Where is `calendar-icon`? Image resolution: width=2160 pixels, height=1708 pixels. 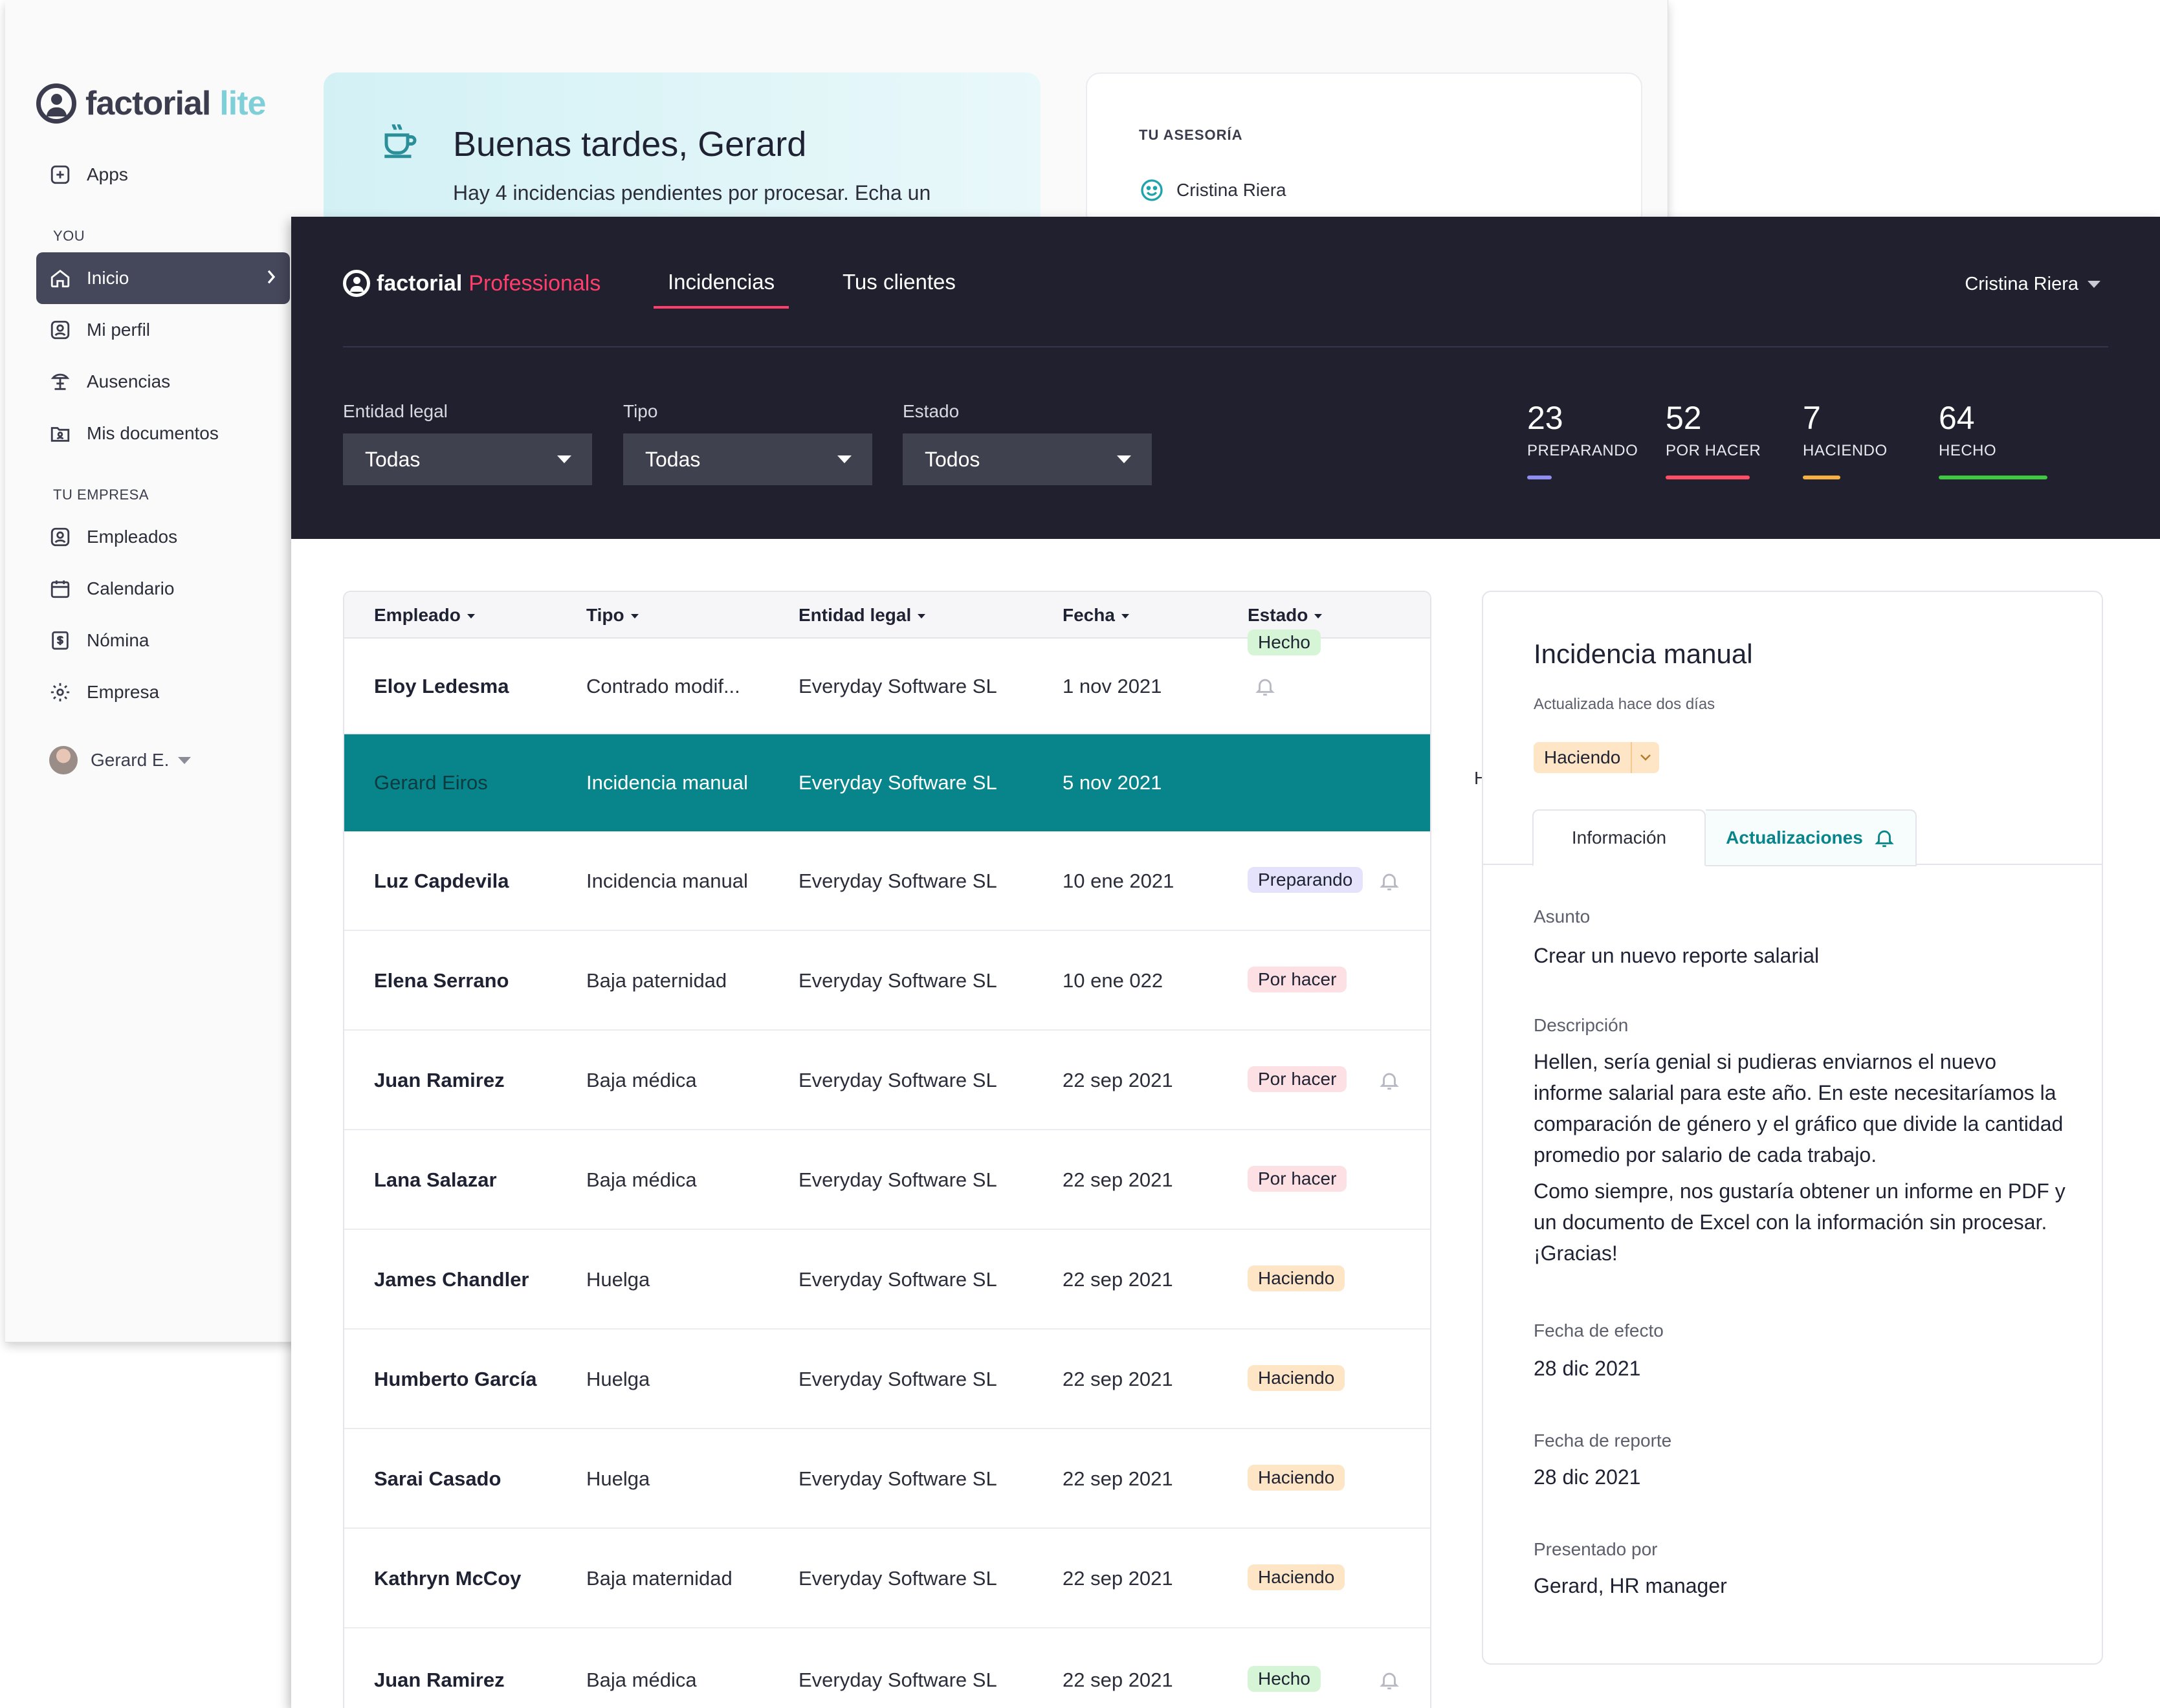
calendar-icon is located at coordinates (60, 589).